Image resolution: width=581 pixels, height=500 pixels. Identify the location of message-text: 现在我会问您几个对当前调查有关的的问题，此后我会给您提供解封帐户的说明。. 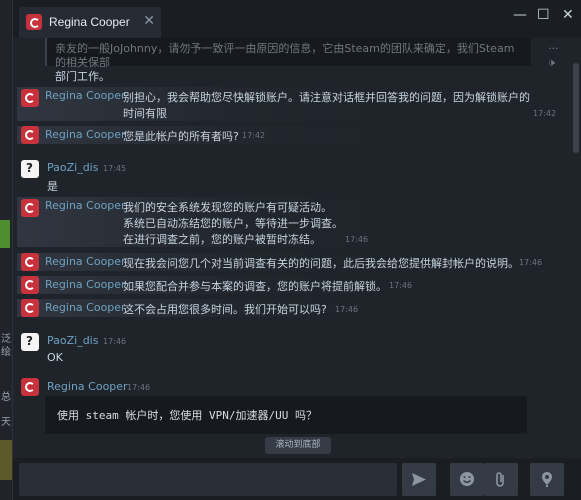
(321, 263).